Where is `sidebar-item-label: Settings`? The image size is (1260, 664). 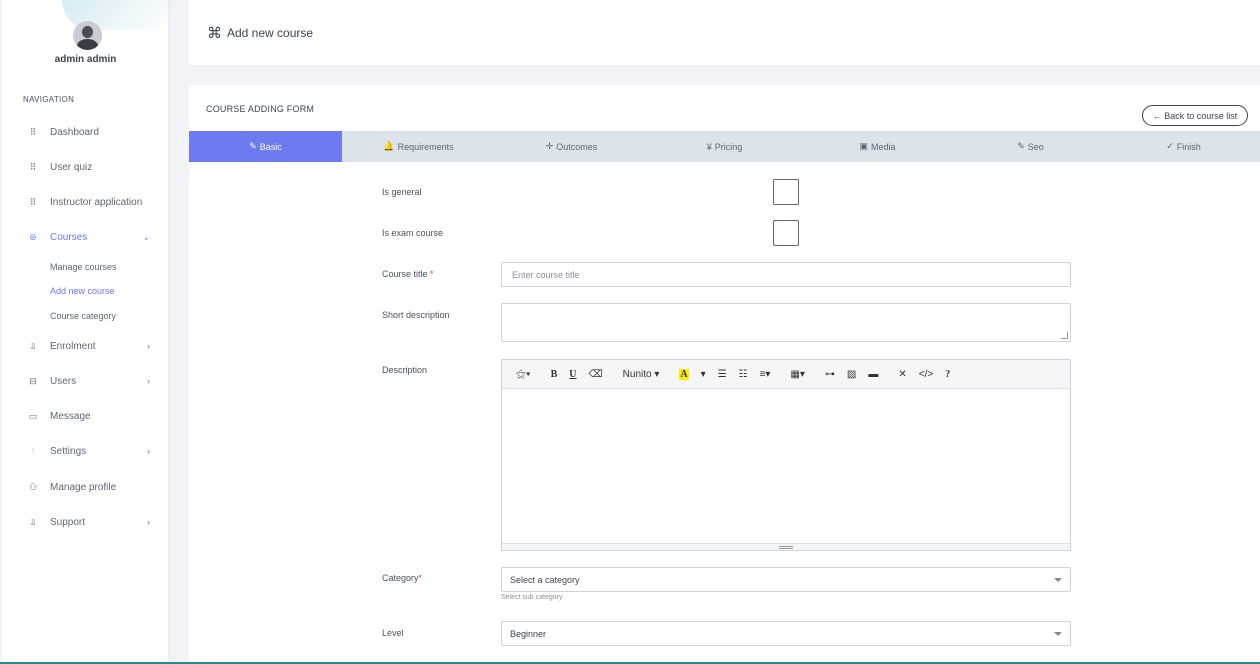
sidebar-item-label: Settings is located at coordinates (68, 451).